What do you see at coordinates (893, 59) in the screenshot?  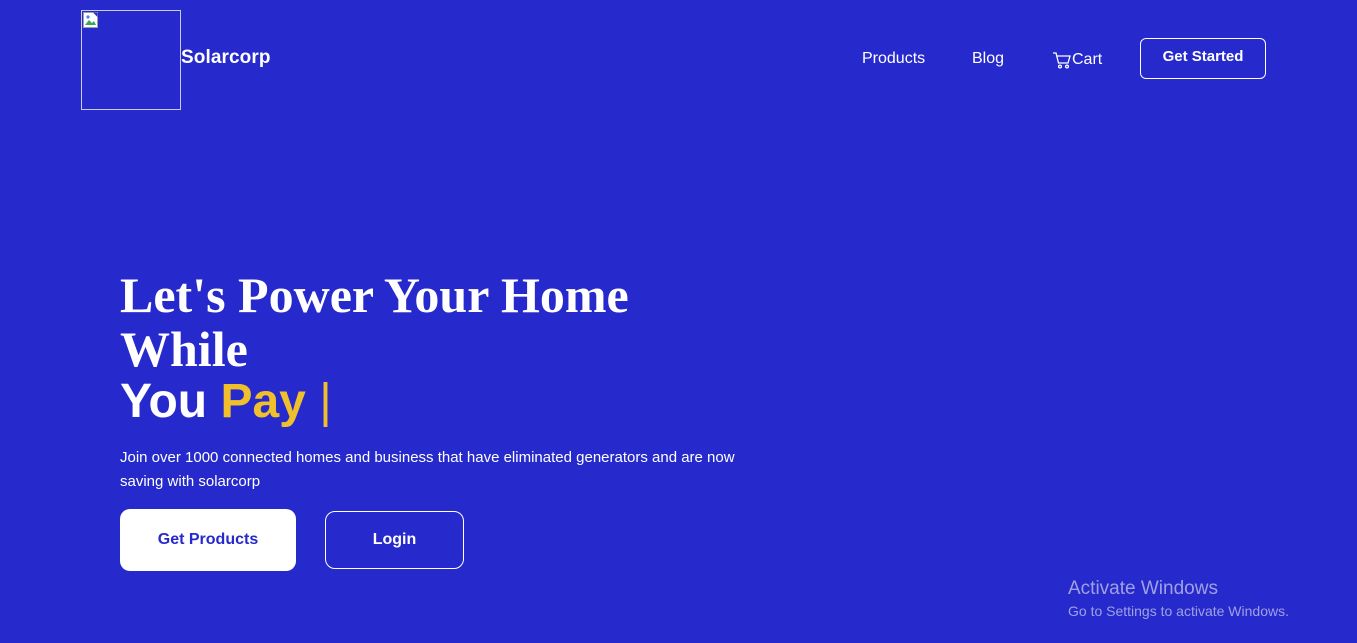 I see `nav-products-link: Products` at bounding box center [893, 59].